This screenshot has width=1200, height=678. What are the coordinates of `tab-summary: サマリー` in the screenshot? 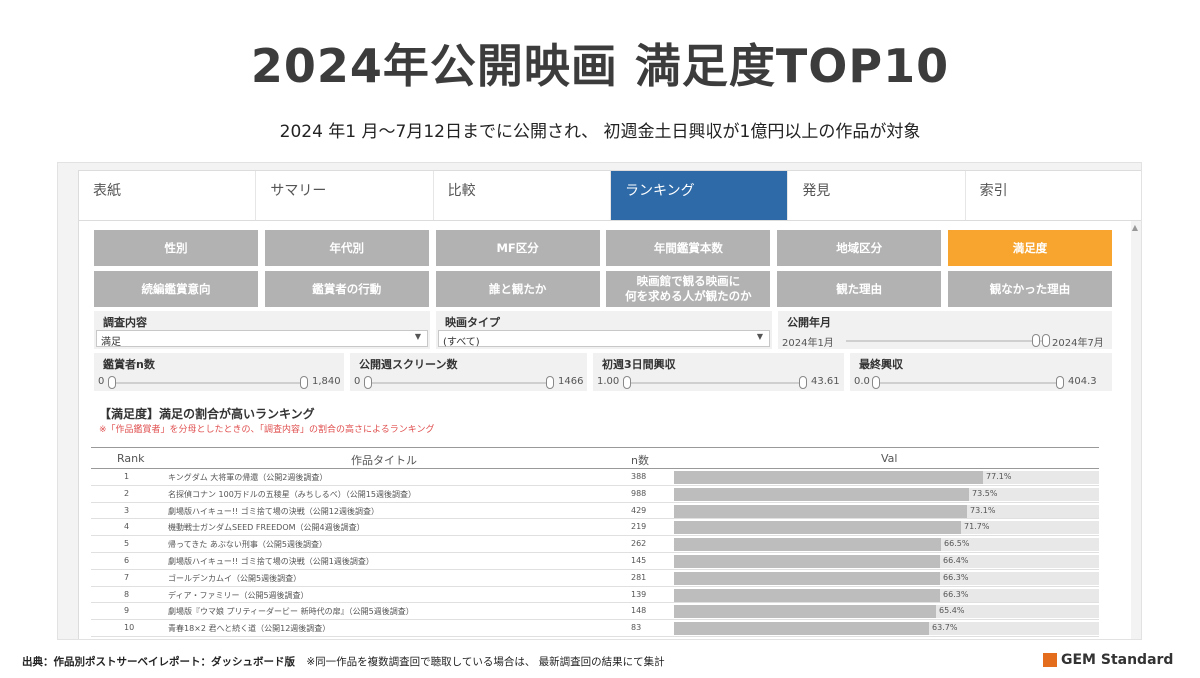 It's located at (345, 195).